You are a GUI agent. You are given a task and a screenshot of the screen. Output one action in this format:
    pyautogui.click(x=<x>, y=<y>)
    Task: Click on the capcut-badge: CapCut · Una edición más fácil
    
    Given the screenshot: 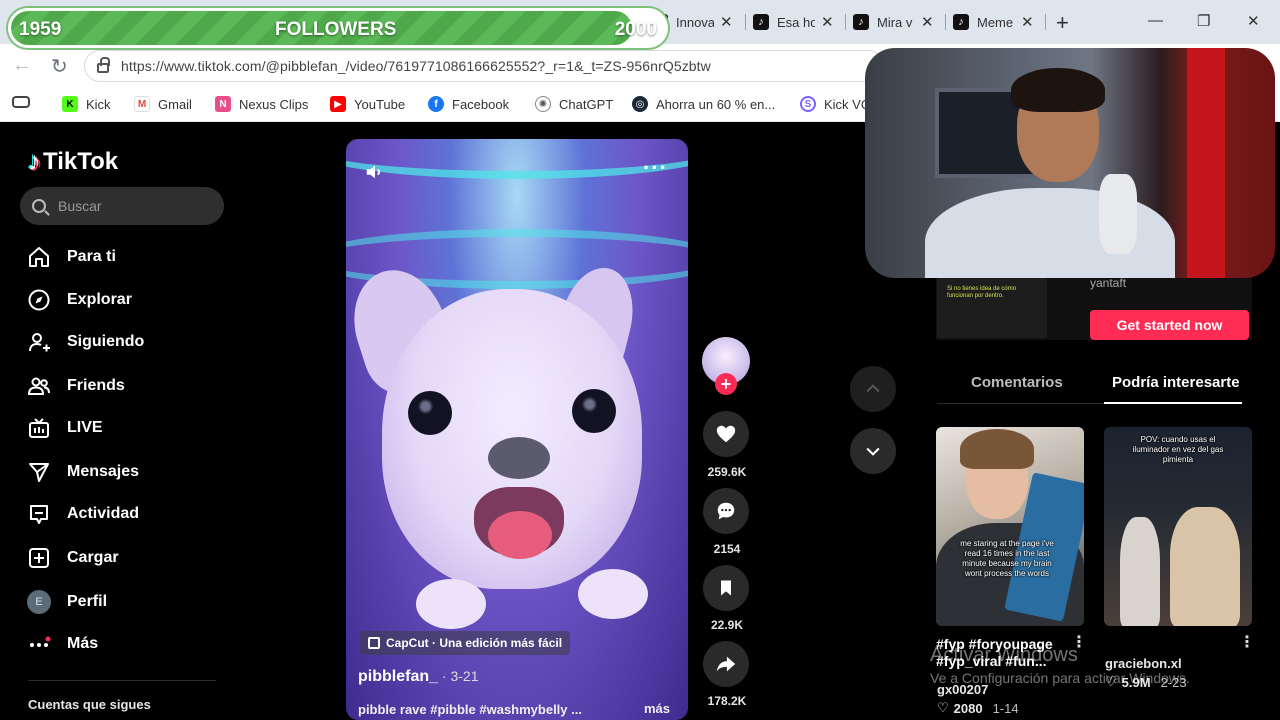 What is the action you would take?
    pyautogui.click(x=465, y=643)
    